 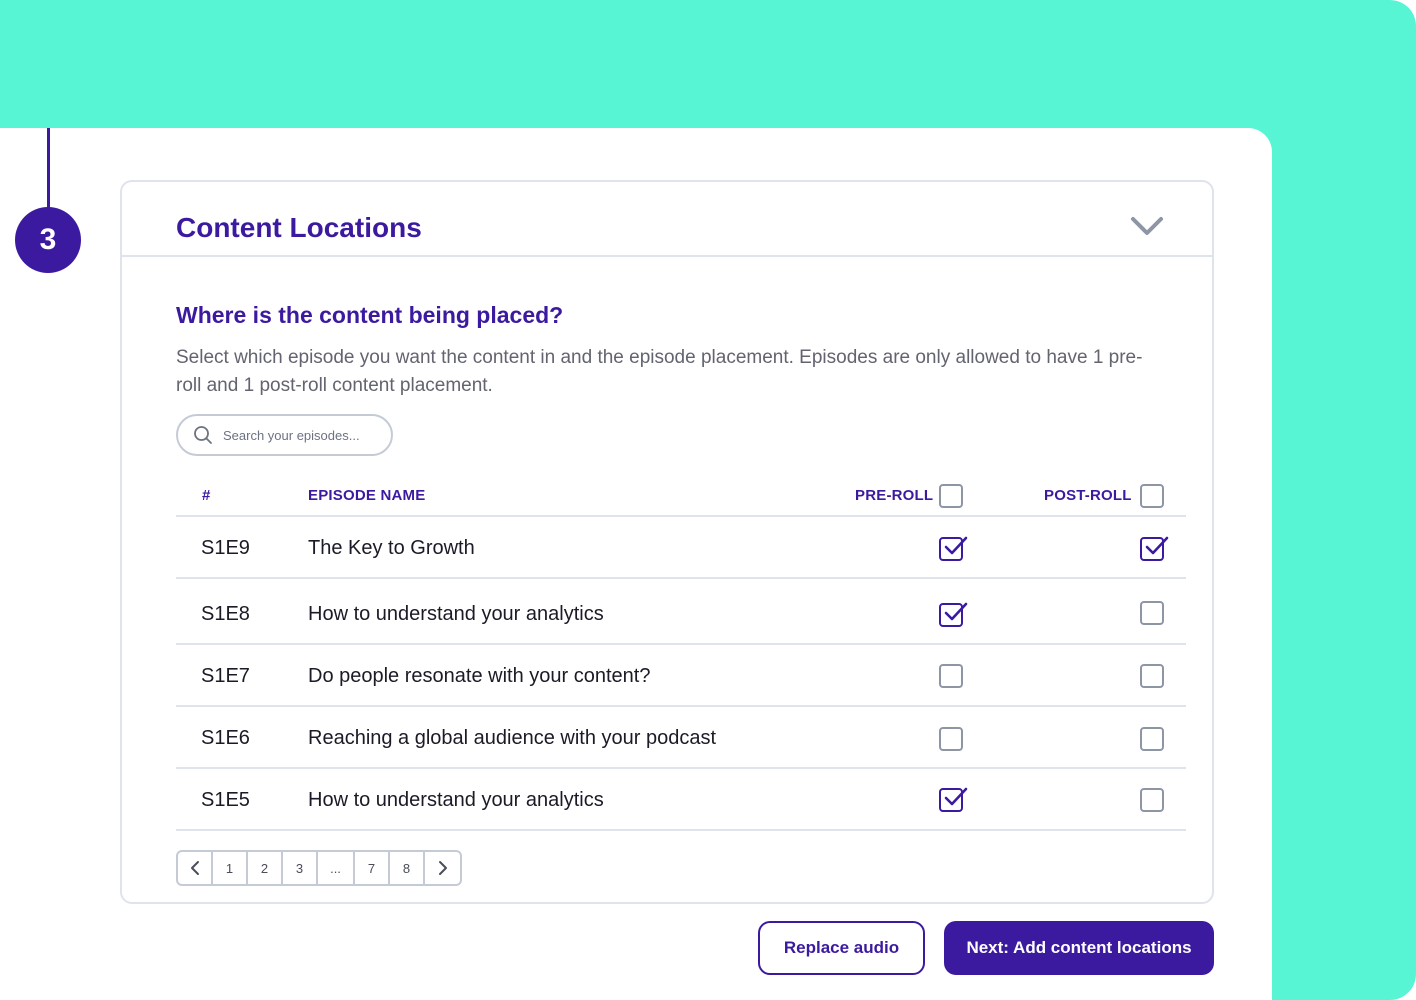 I want to click on page-button-8: 8, so click(x=407, y=868).